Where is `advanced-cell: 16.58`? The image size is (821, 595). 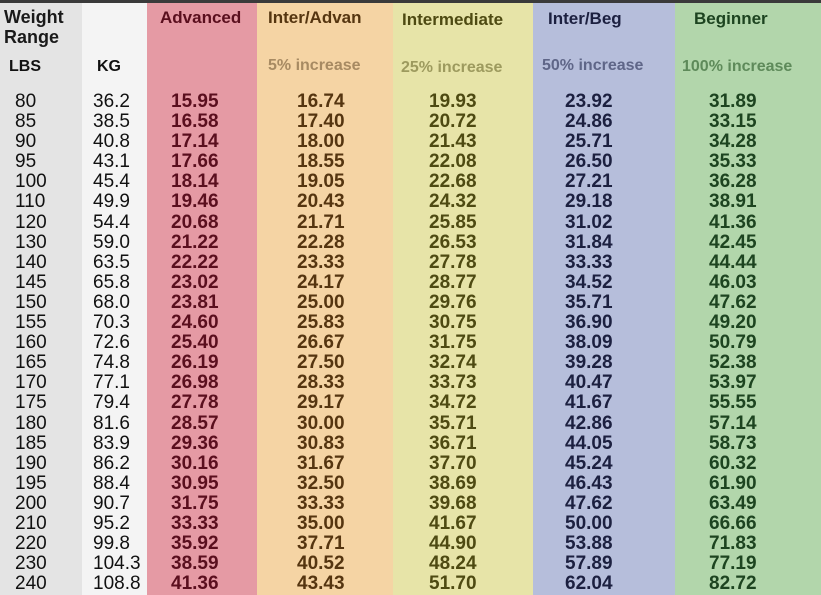 advanced-cell: 16.58 is located at coordinates (195, 122).